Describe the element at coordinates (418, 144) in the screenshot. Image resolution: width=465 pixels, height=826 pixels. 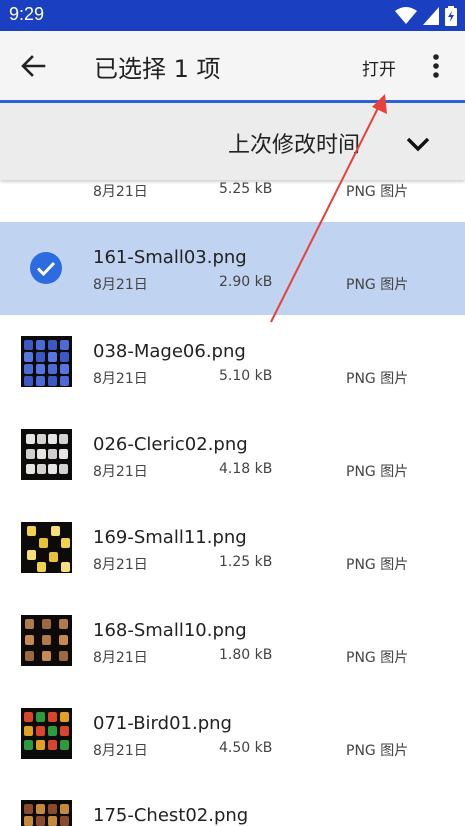
I see `chevron-down-icon` at that location.